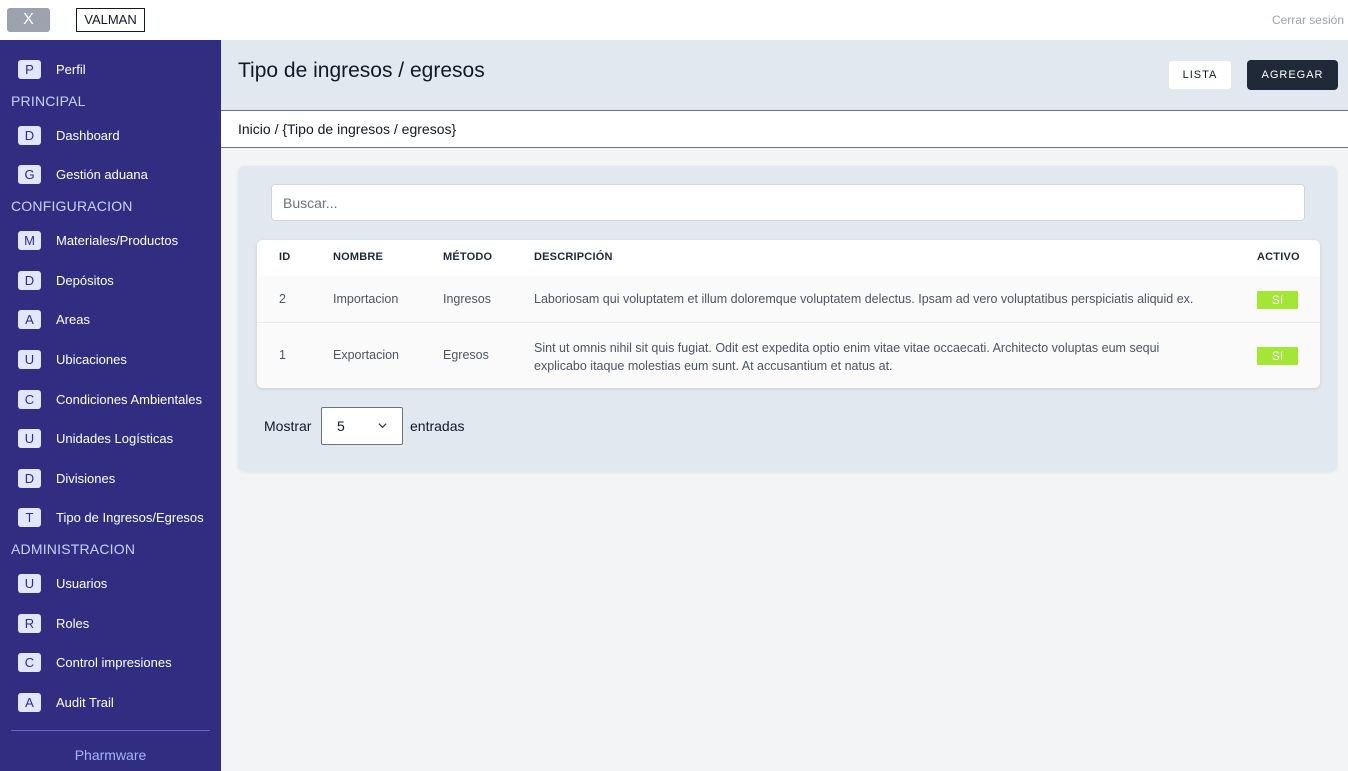 This screenshot has width=1348, height=771. Describe the element at coordinates (73, 319) in the screenshot. I see `sidebar-item-label: Areas` at that location.